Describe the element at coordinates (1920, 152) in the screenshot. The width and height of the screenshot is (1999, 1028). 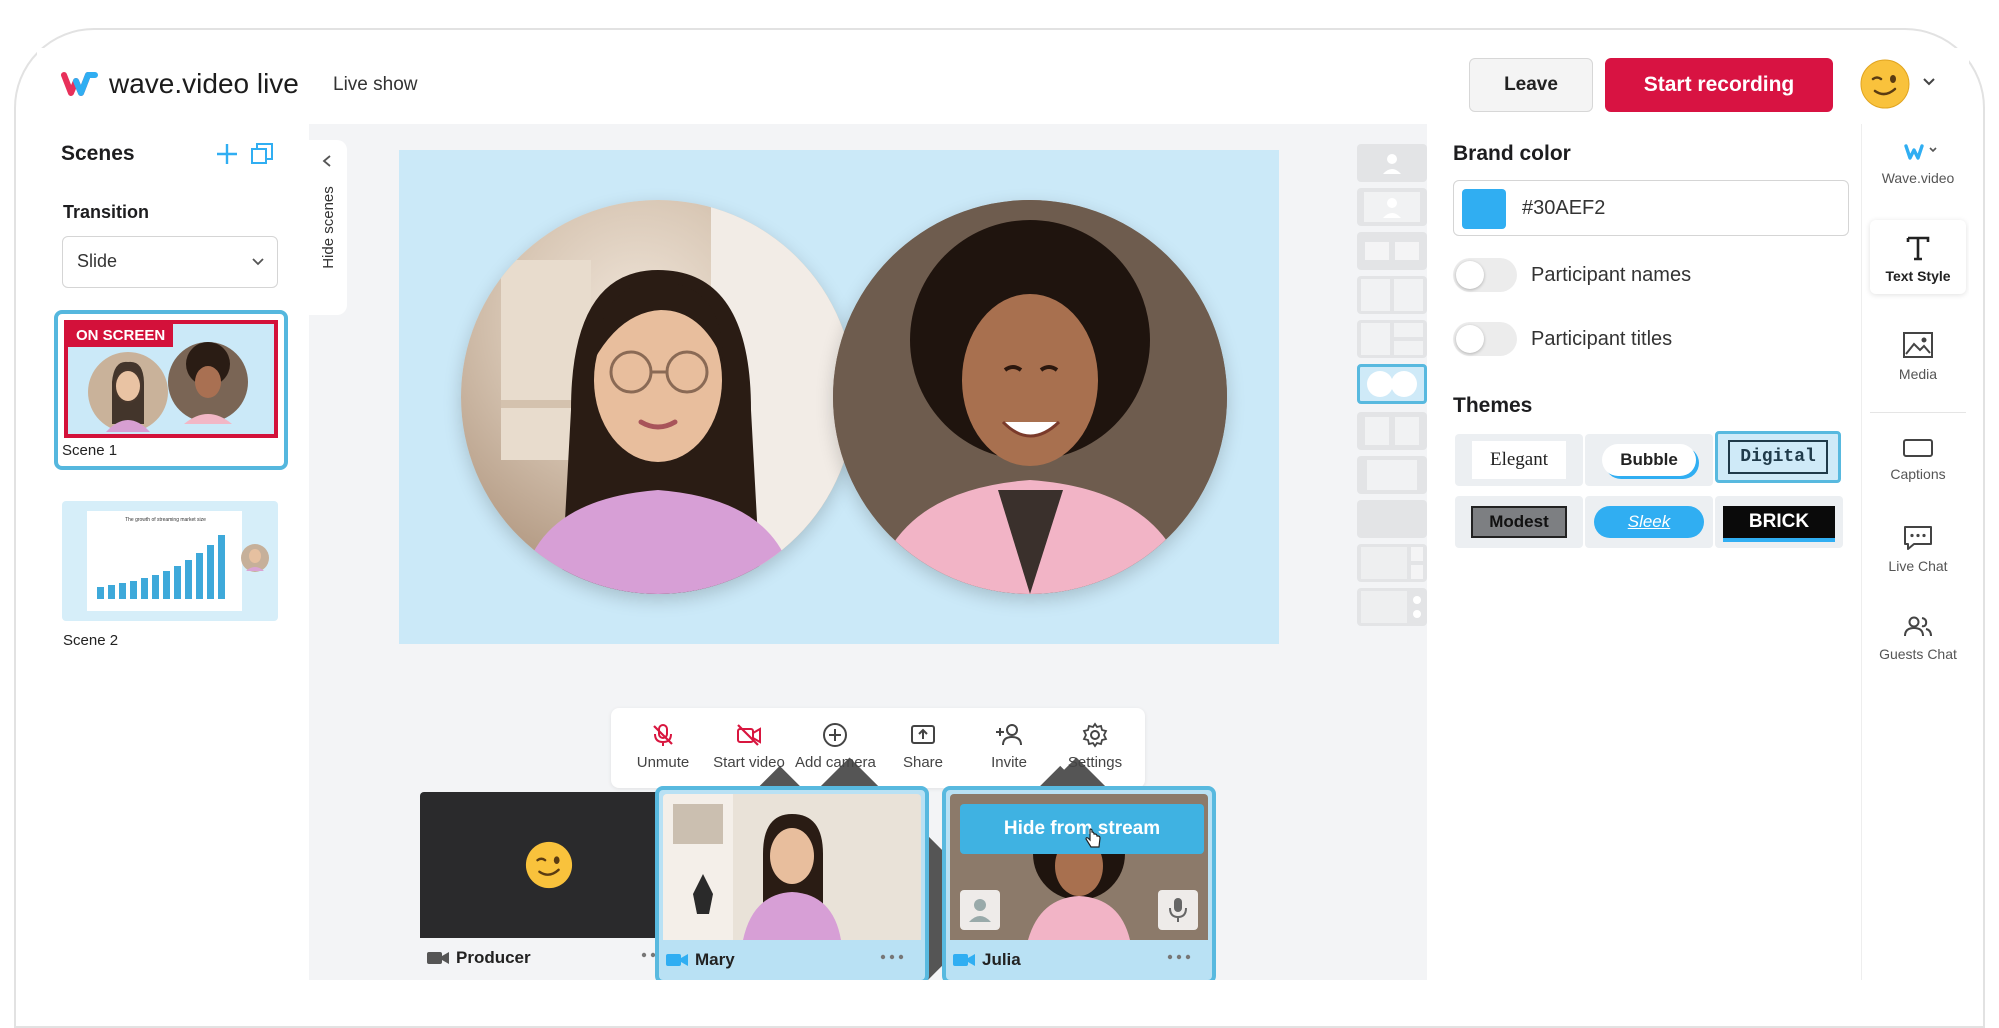
I see `wave-logo-icon` at that location.